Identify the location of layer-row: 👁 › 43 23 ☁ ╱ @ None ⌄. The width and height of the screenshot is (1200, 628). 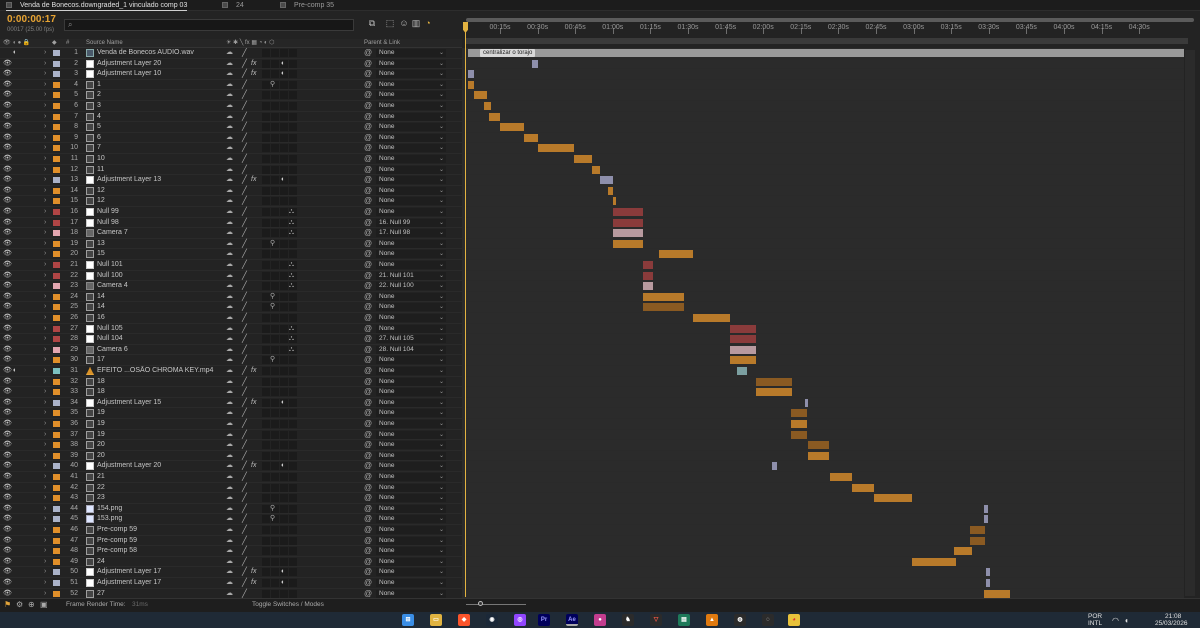
(231, 498).